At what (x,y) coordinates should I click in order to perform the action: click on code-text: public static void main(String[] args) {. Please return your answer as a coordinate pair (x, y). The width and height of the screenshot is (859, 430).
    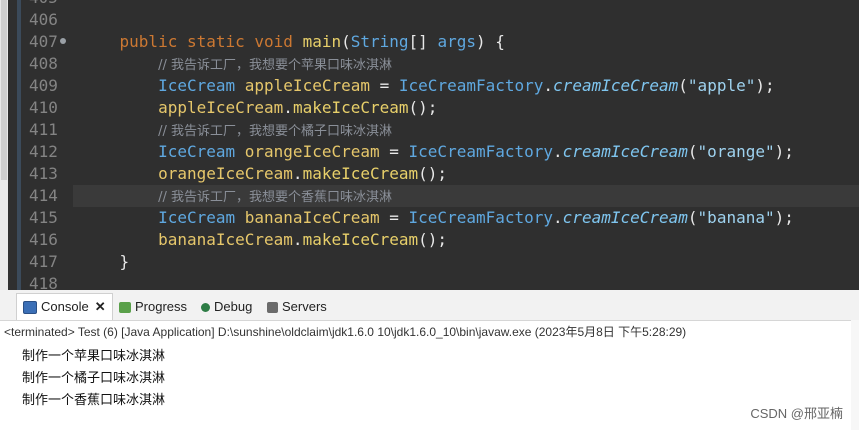
    Looking at the image, I should click on (293, 42).